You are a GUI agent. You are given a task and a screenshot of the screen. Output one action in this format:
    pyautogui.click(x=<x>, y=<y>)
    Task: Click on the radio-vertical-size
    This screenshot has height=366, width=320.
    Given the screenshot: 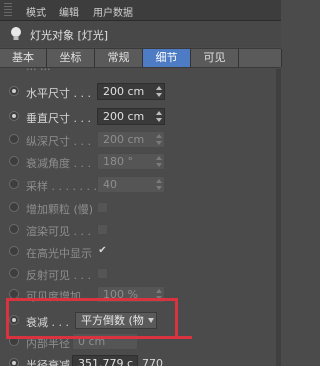 What is the action you would take?
    pyautogui.click(x=14, y=116)
    